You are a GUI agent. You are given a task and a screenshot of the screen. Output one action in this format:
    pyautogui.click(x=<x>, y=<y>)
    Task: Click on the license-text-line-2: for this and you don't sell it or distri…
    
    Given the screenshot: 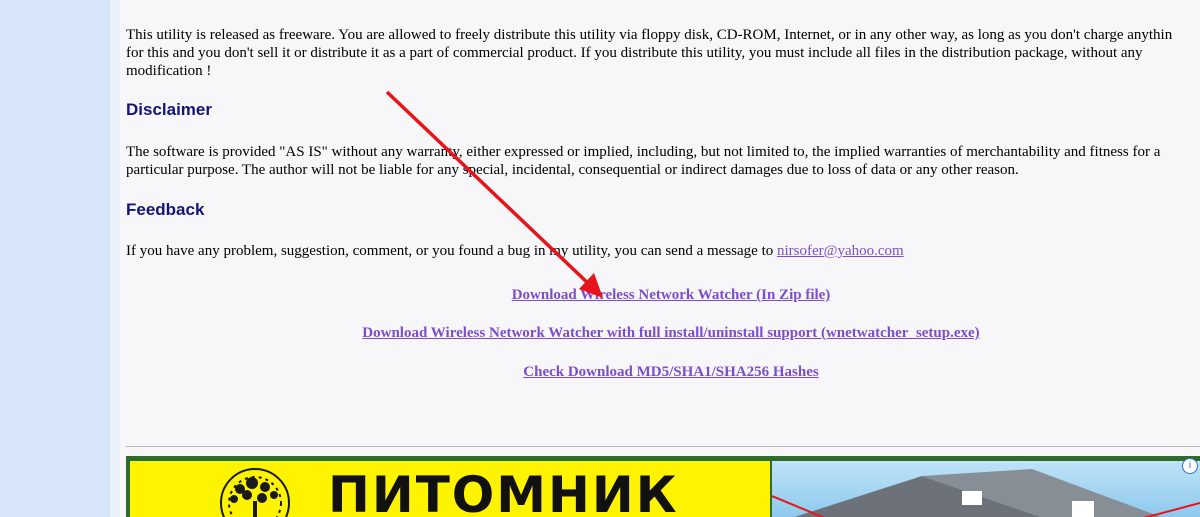 What is the action you would take?
    pyautogui.click(x=634, y=53)
    